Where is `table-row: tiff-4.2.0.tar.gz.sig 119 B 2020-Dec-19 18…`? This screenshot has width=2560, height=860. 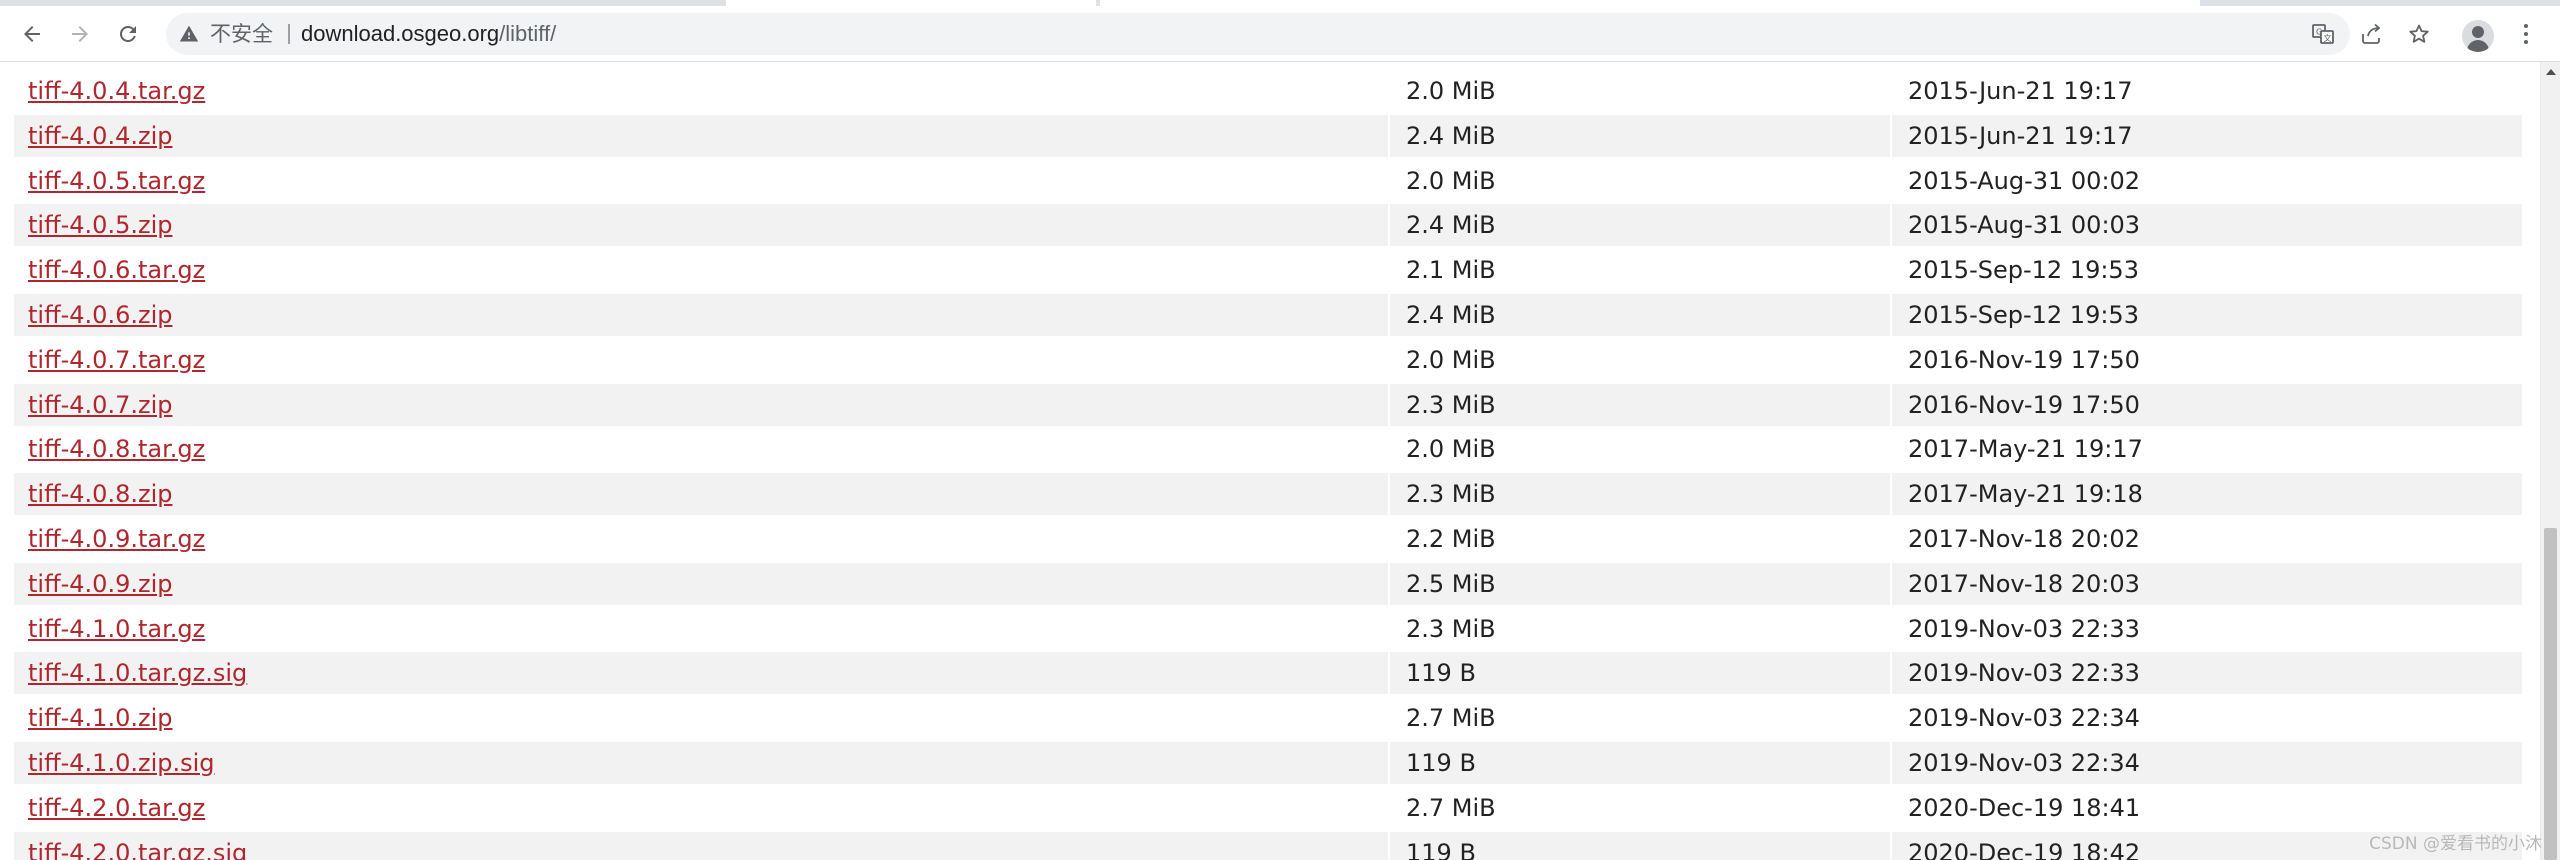
table-row: tiff-4.2.0.tar.gz.sig 119 B 2020-Dec-19 18… is located at coordinates (1268, 845).